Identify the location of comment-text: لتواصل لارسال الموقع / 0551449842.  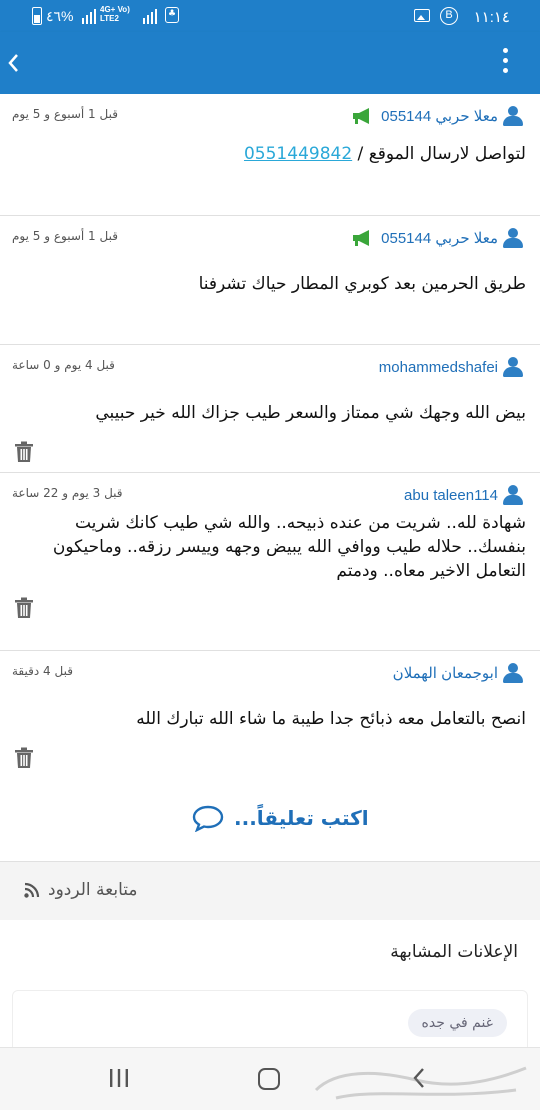
(270, 154).